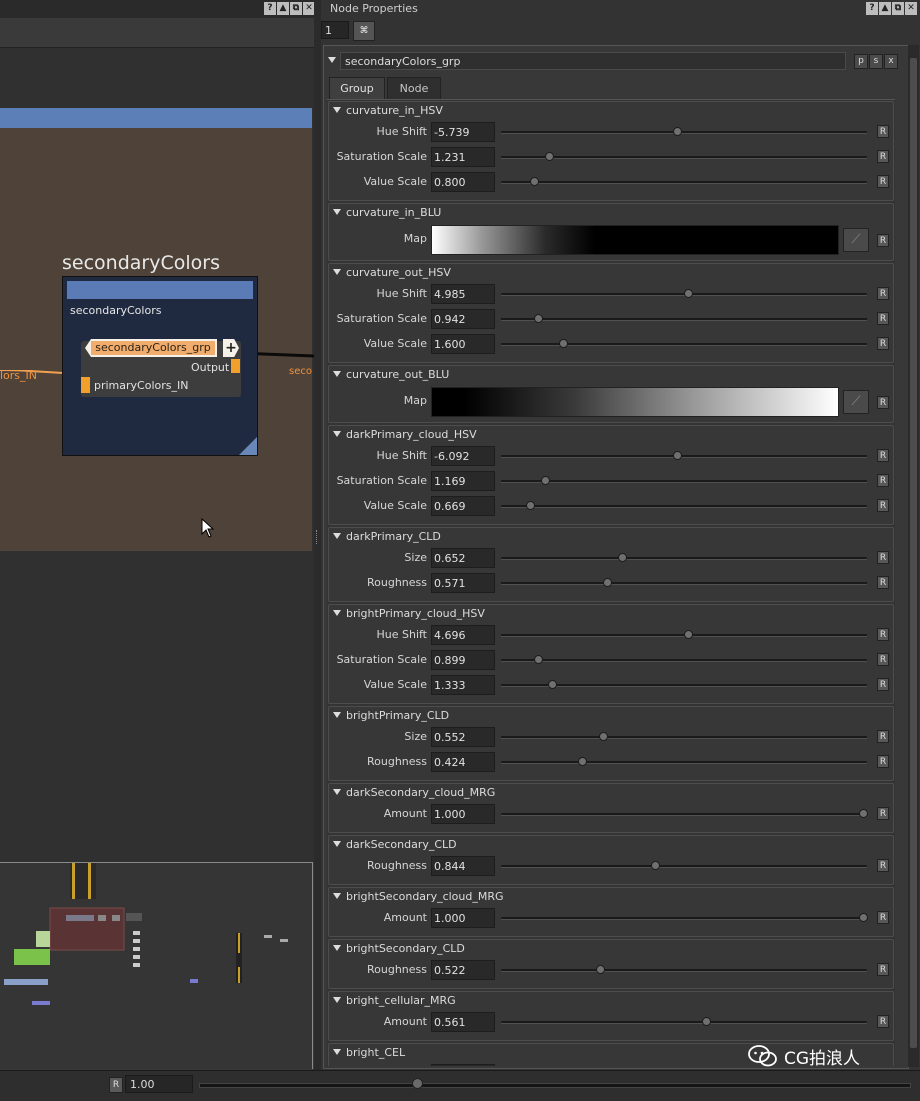 This screenshot has height=1101, width=920. I want to click on bottom-slider-thumb, so click(417, 1083).